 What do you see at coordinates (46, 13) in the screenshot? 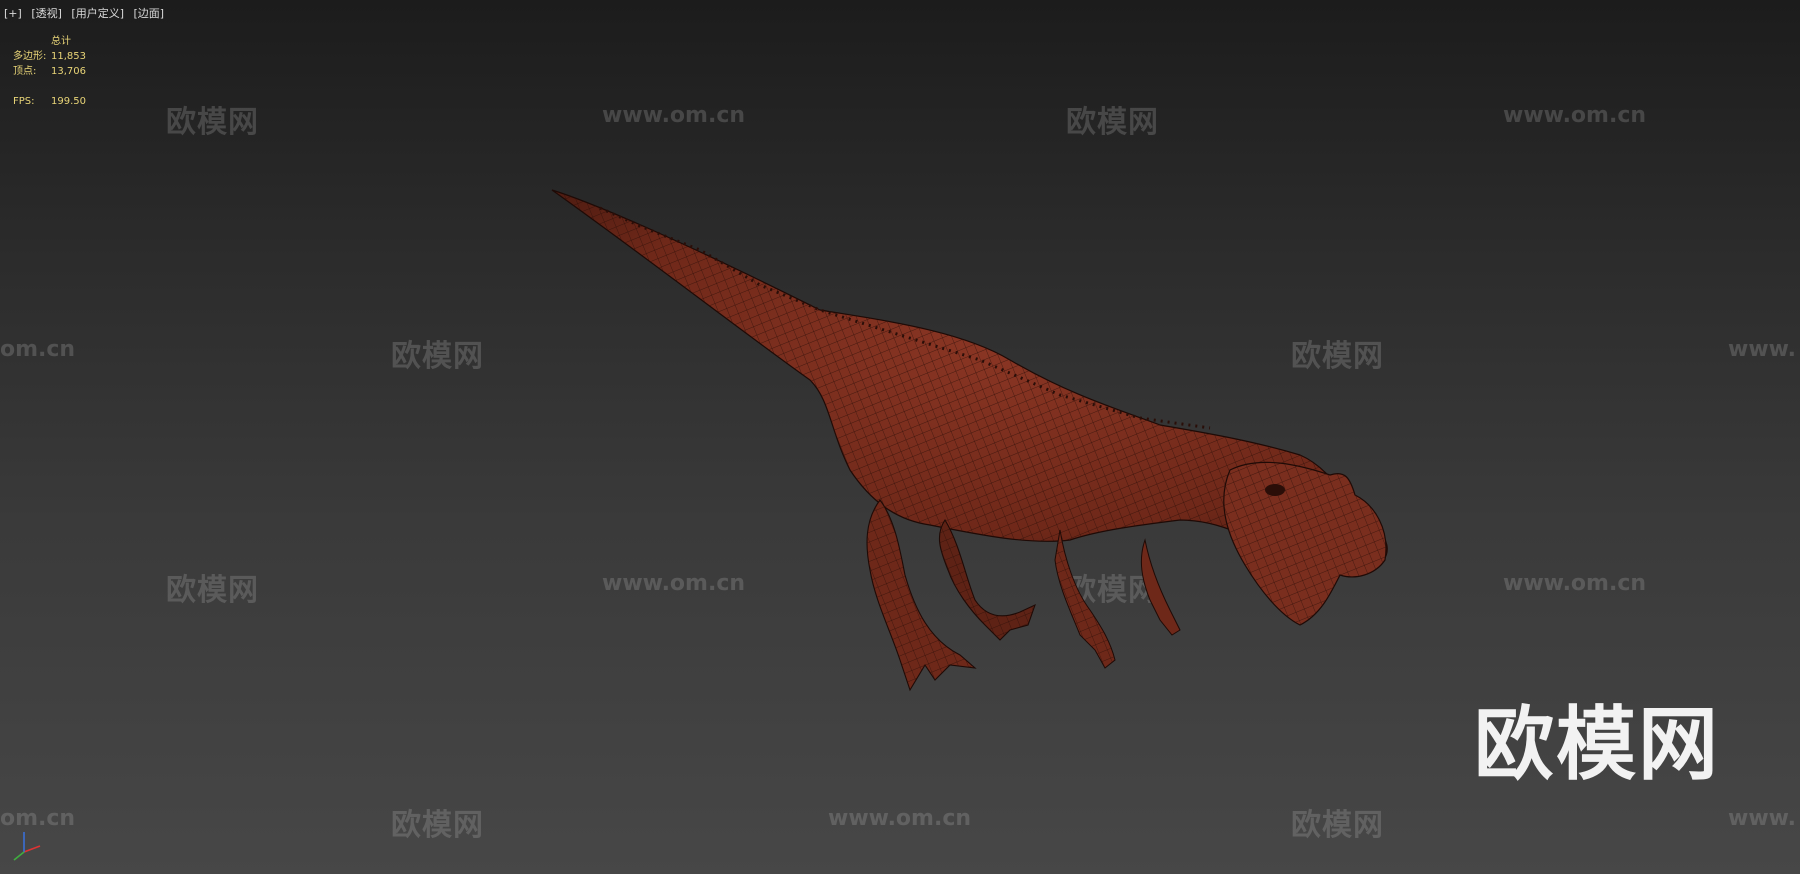
I see `viewport-menu-perspective: [透视]` at bounding box center [46, 13].